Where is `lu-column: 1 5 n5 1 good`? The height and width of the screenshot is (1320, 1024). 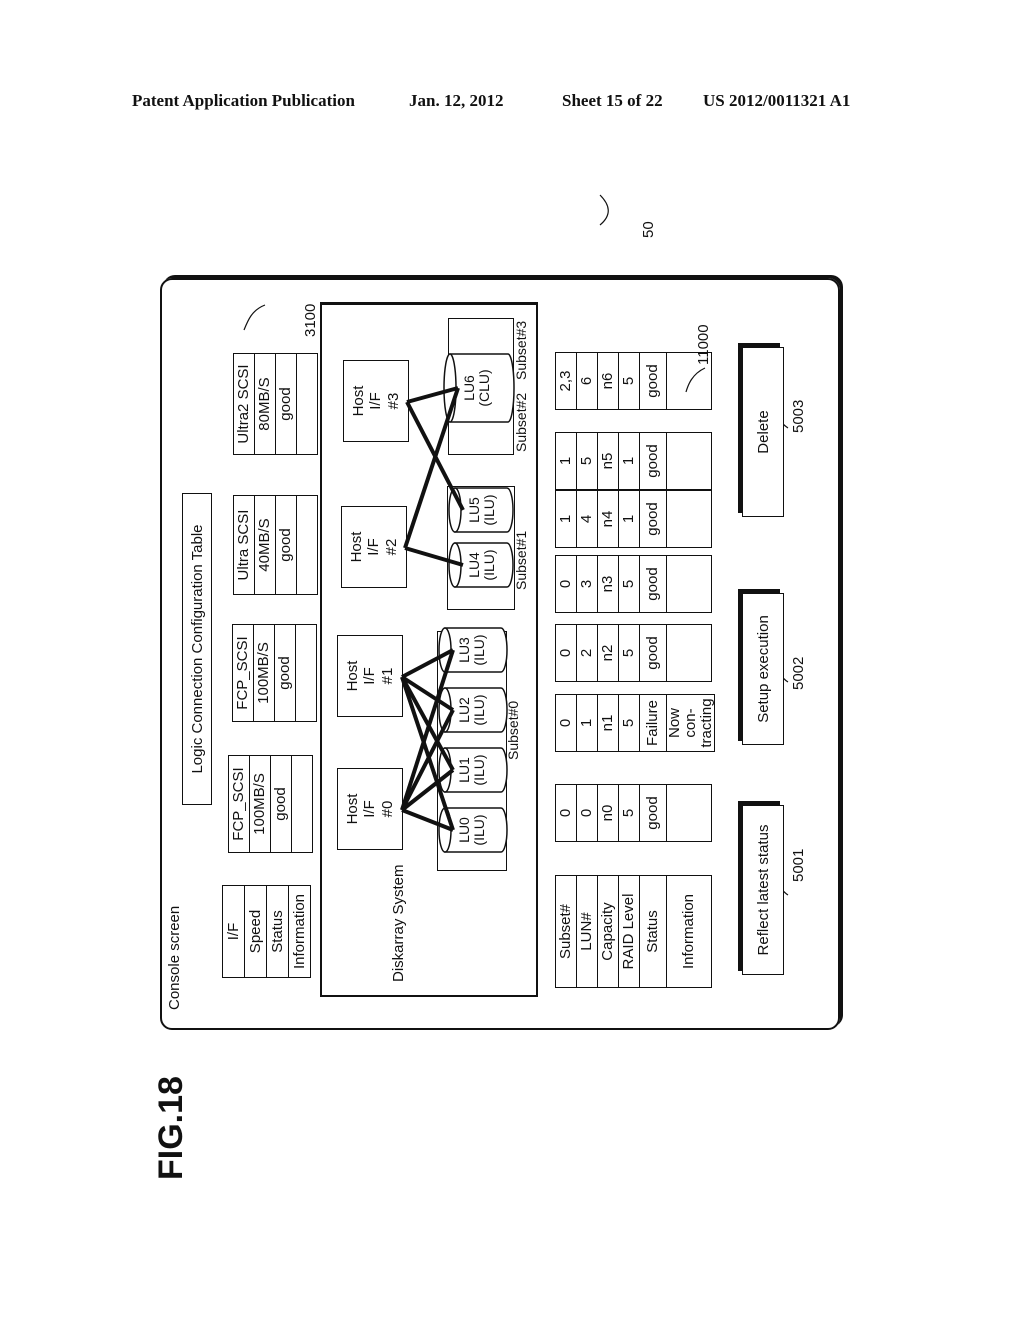 lu-column: 1 5 n5 1 good is located at coordinates (633, 461).